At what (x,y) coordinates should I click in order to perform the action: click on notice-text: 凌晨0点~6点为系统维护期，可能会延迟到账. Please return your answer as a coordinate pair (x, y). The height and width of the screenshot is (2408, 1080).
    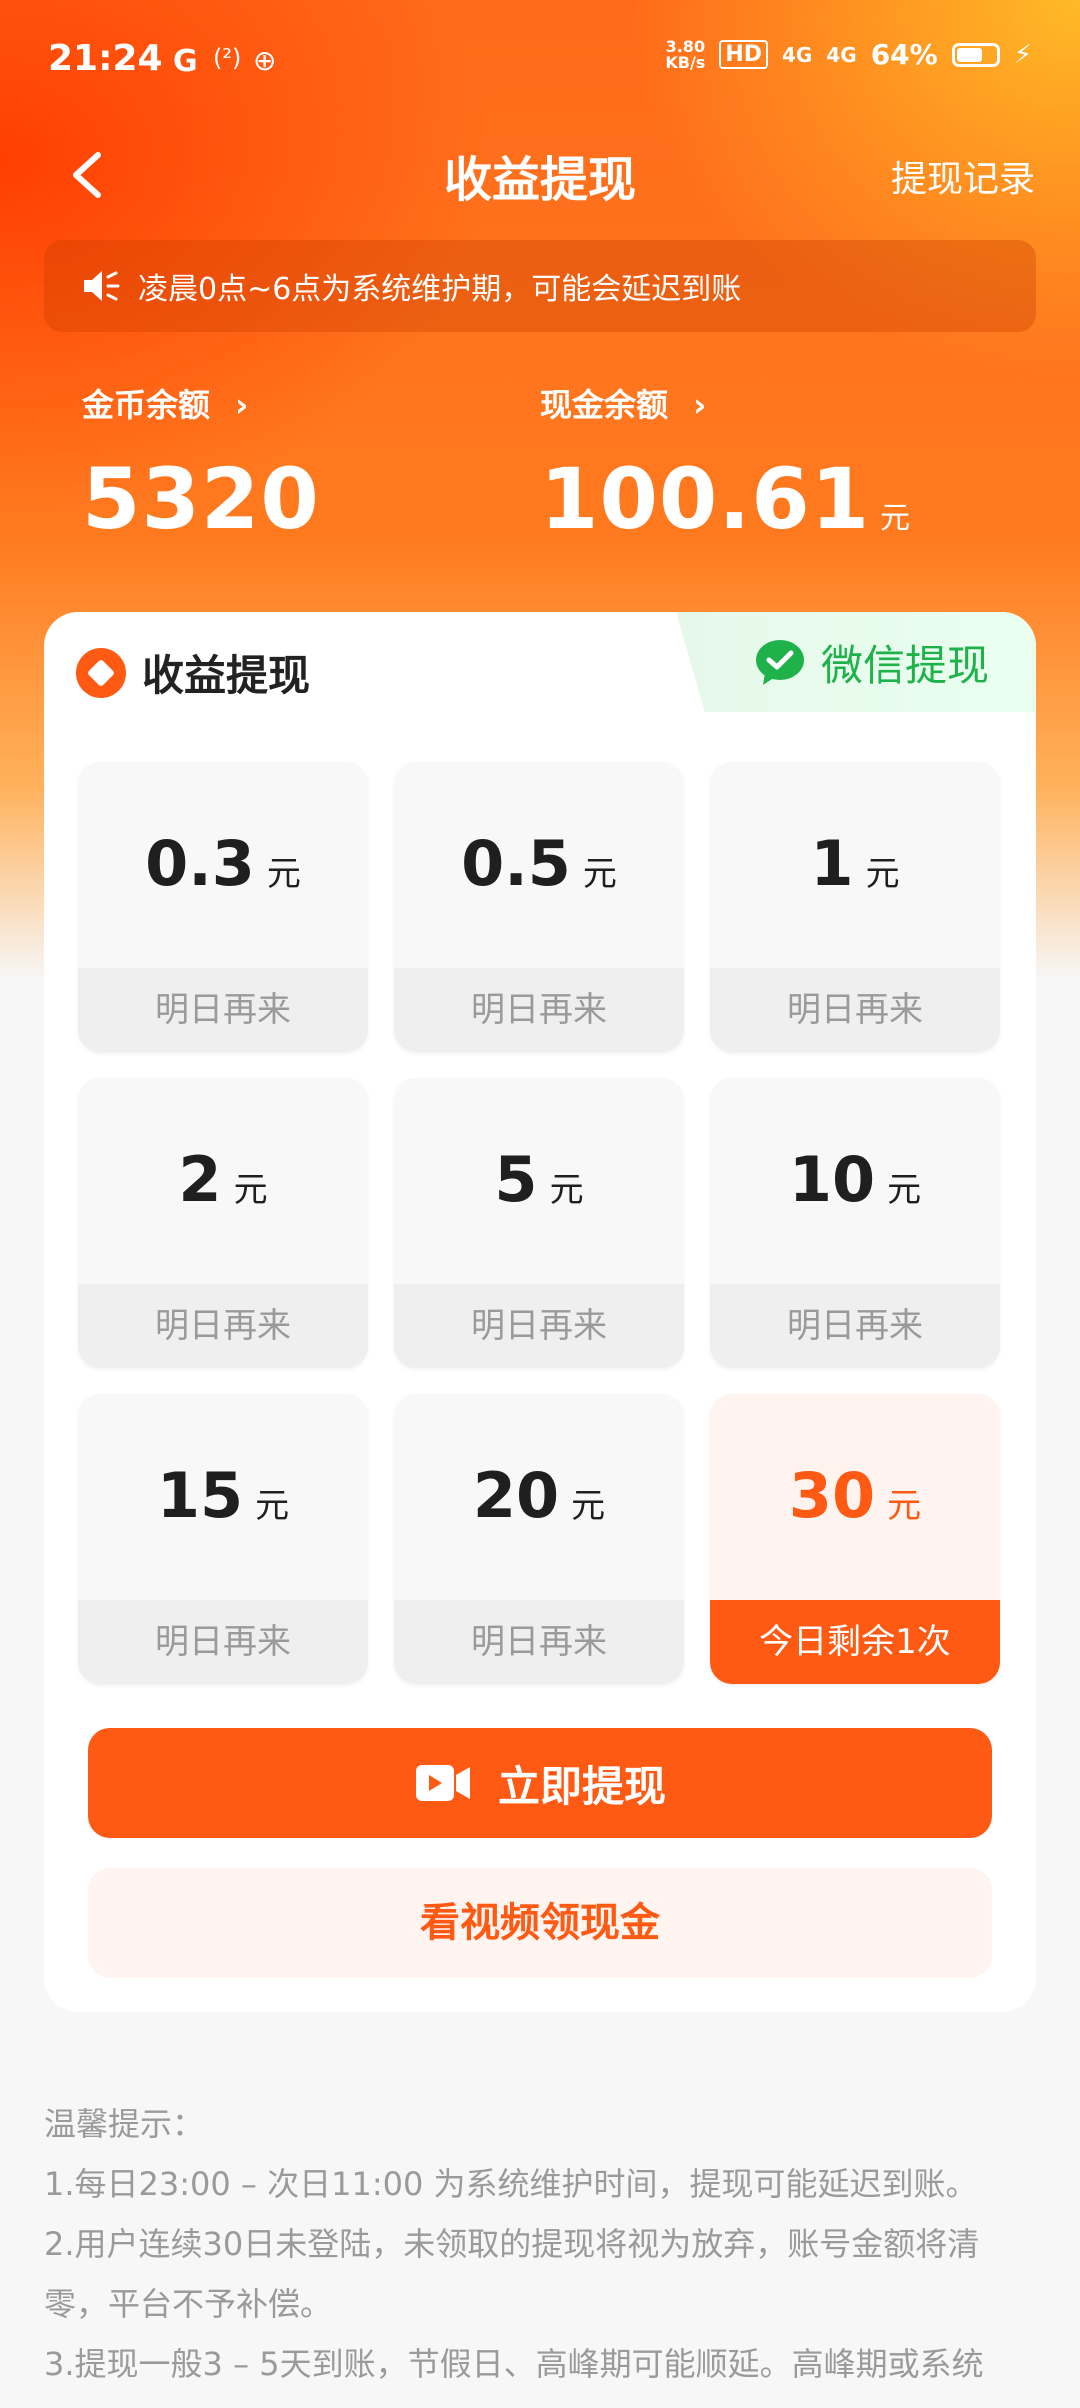
    Looking at the image, I should click on (440, 289).